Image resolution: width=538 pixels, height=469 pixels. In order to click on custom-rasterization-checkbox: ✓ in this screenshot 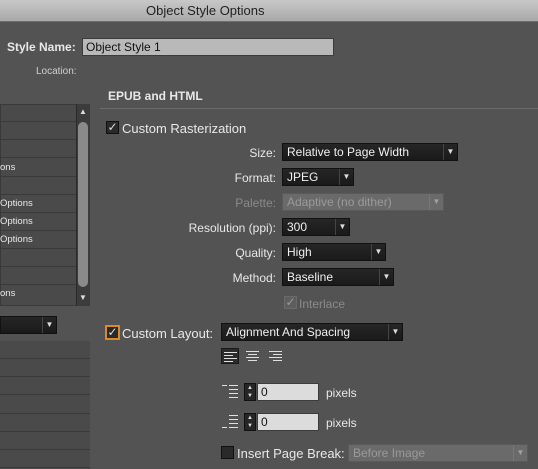, I will do `click(112, 127)`.